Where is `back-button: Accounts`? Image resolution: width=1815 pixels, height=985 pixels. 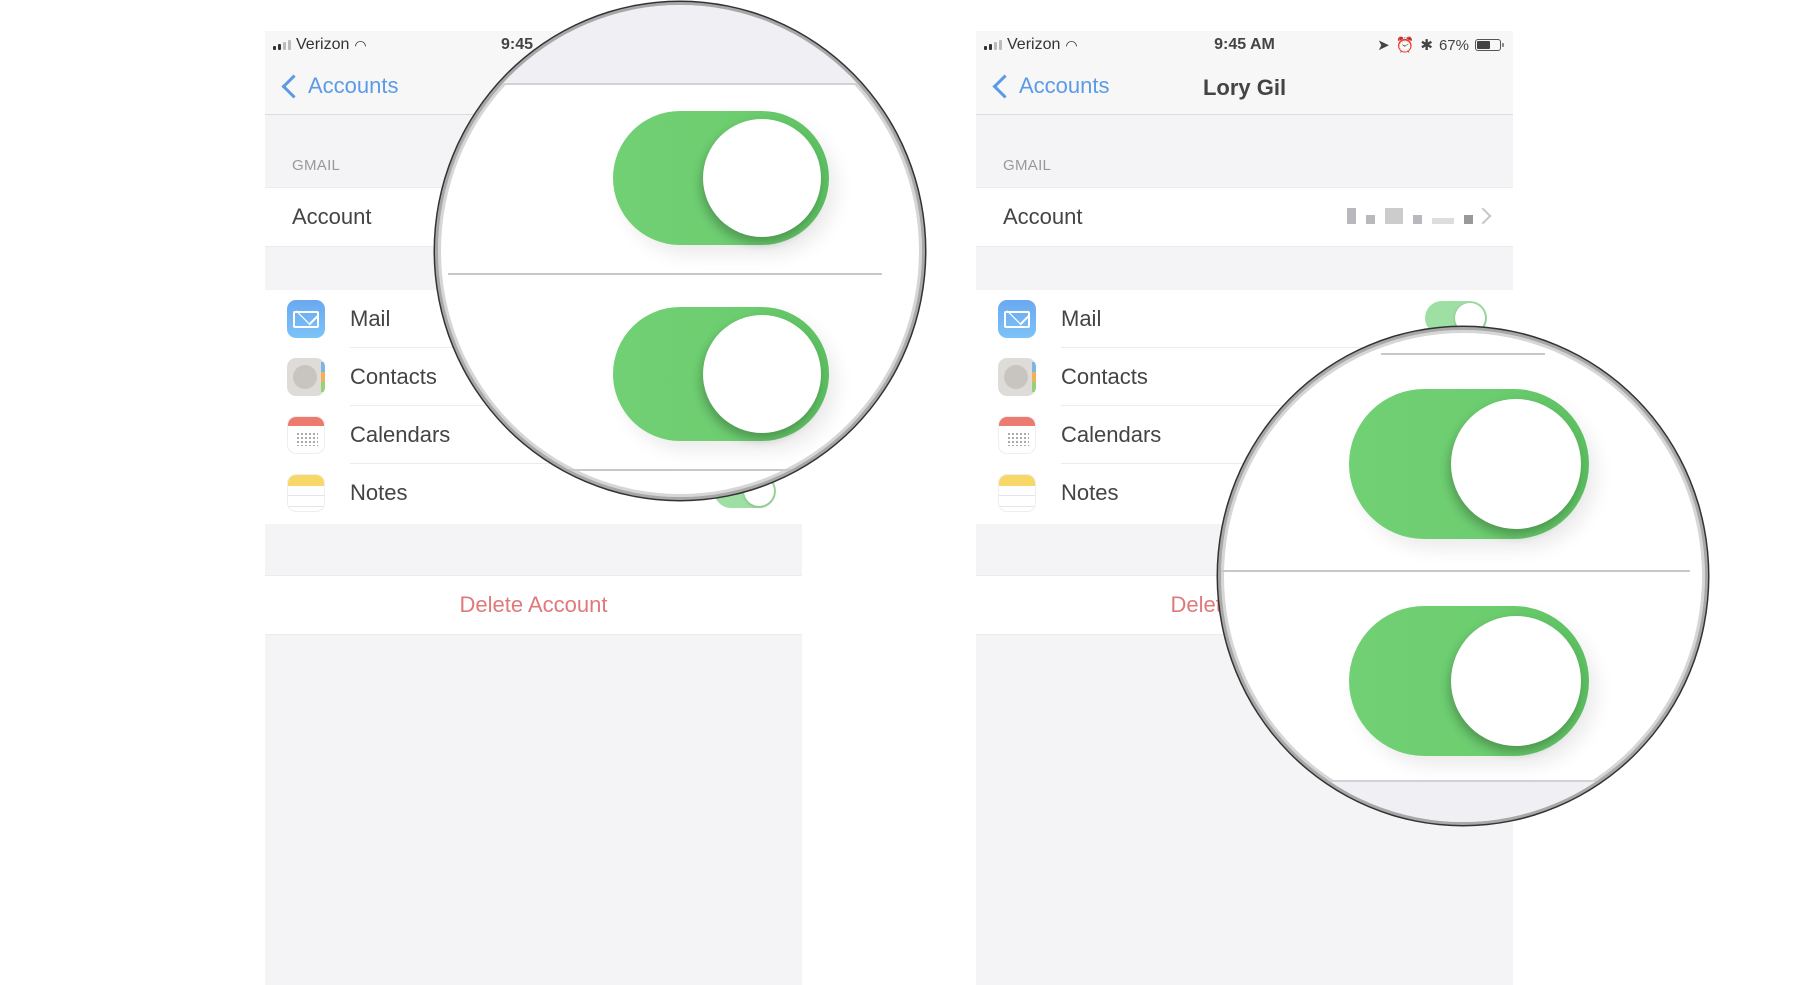
back-button: Accounts is located at coordinates (339, 86).